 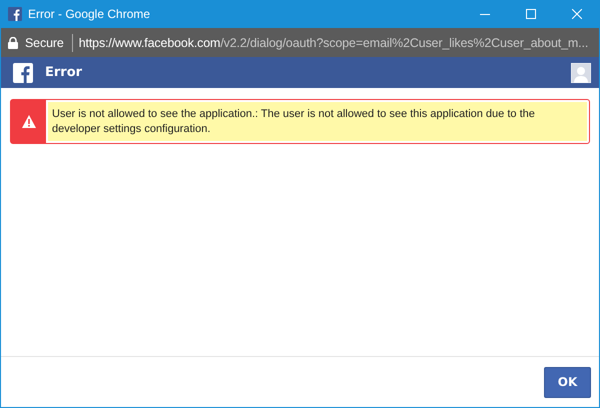 What do you see at coordinates (149, 43) in the screenshot?
I see `url-host: https://www.facebook.com` at bounding box center [149, 43].